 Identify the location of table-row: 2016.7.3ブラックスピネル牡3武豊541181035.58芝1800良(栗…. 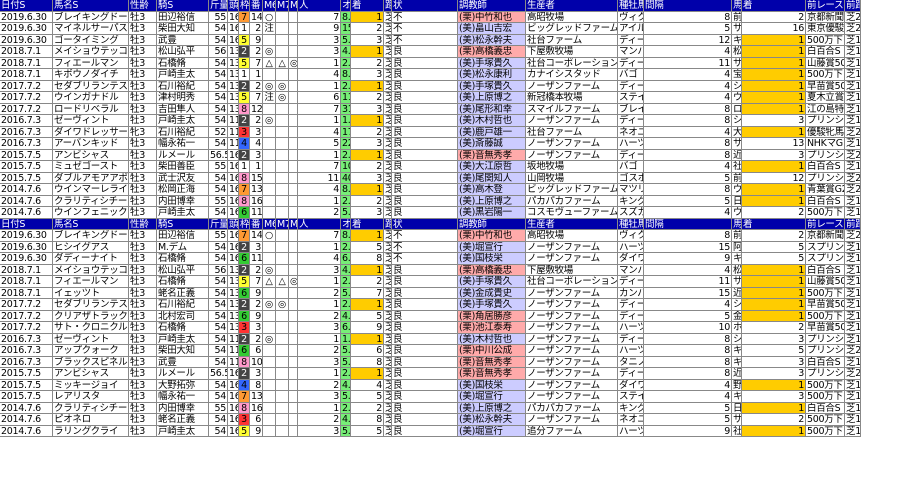
(450, 362).